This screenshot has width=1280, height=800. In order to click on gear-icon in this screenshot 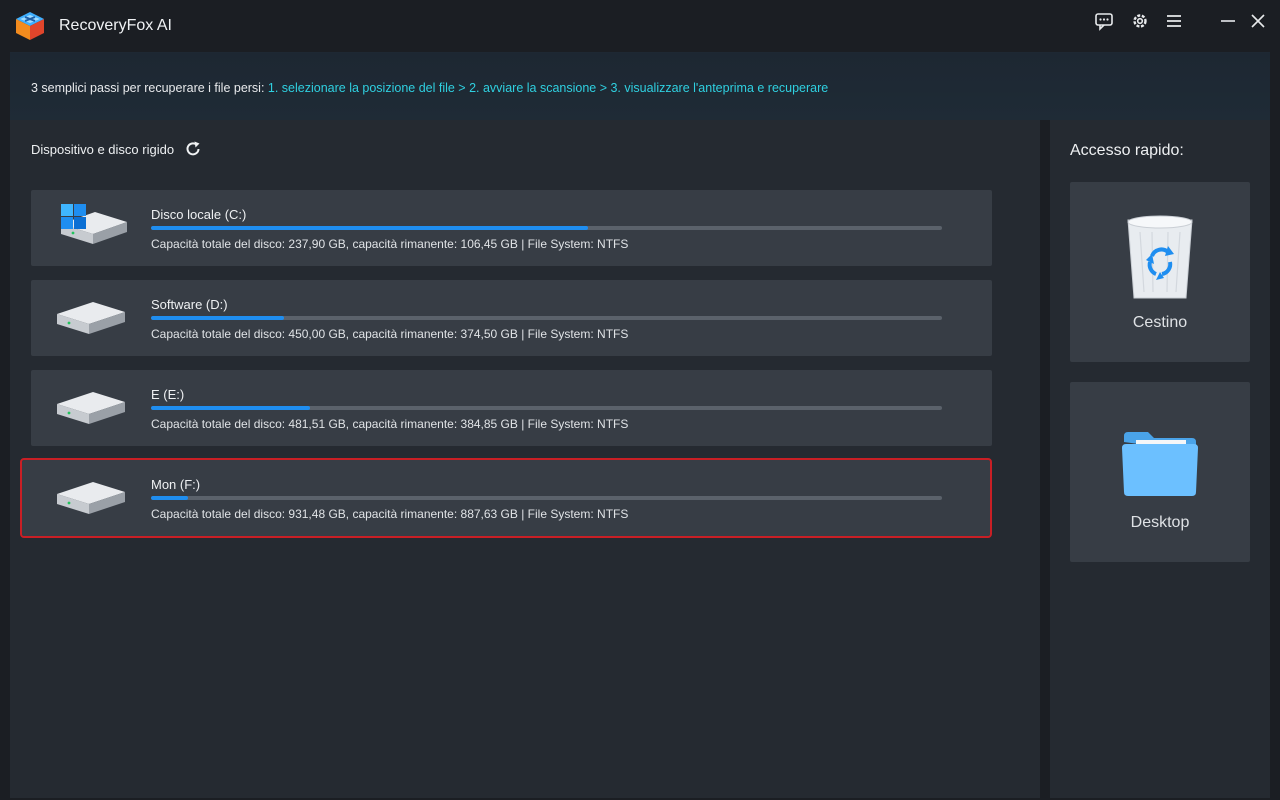, I will do `click(1140, 21)`.